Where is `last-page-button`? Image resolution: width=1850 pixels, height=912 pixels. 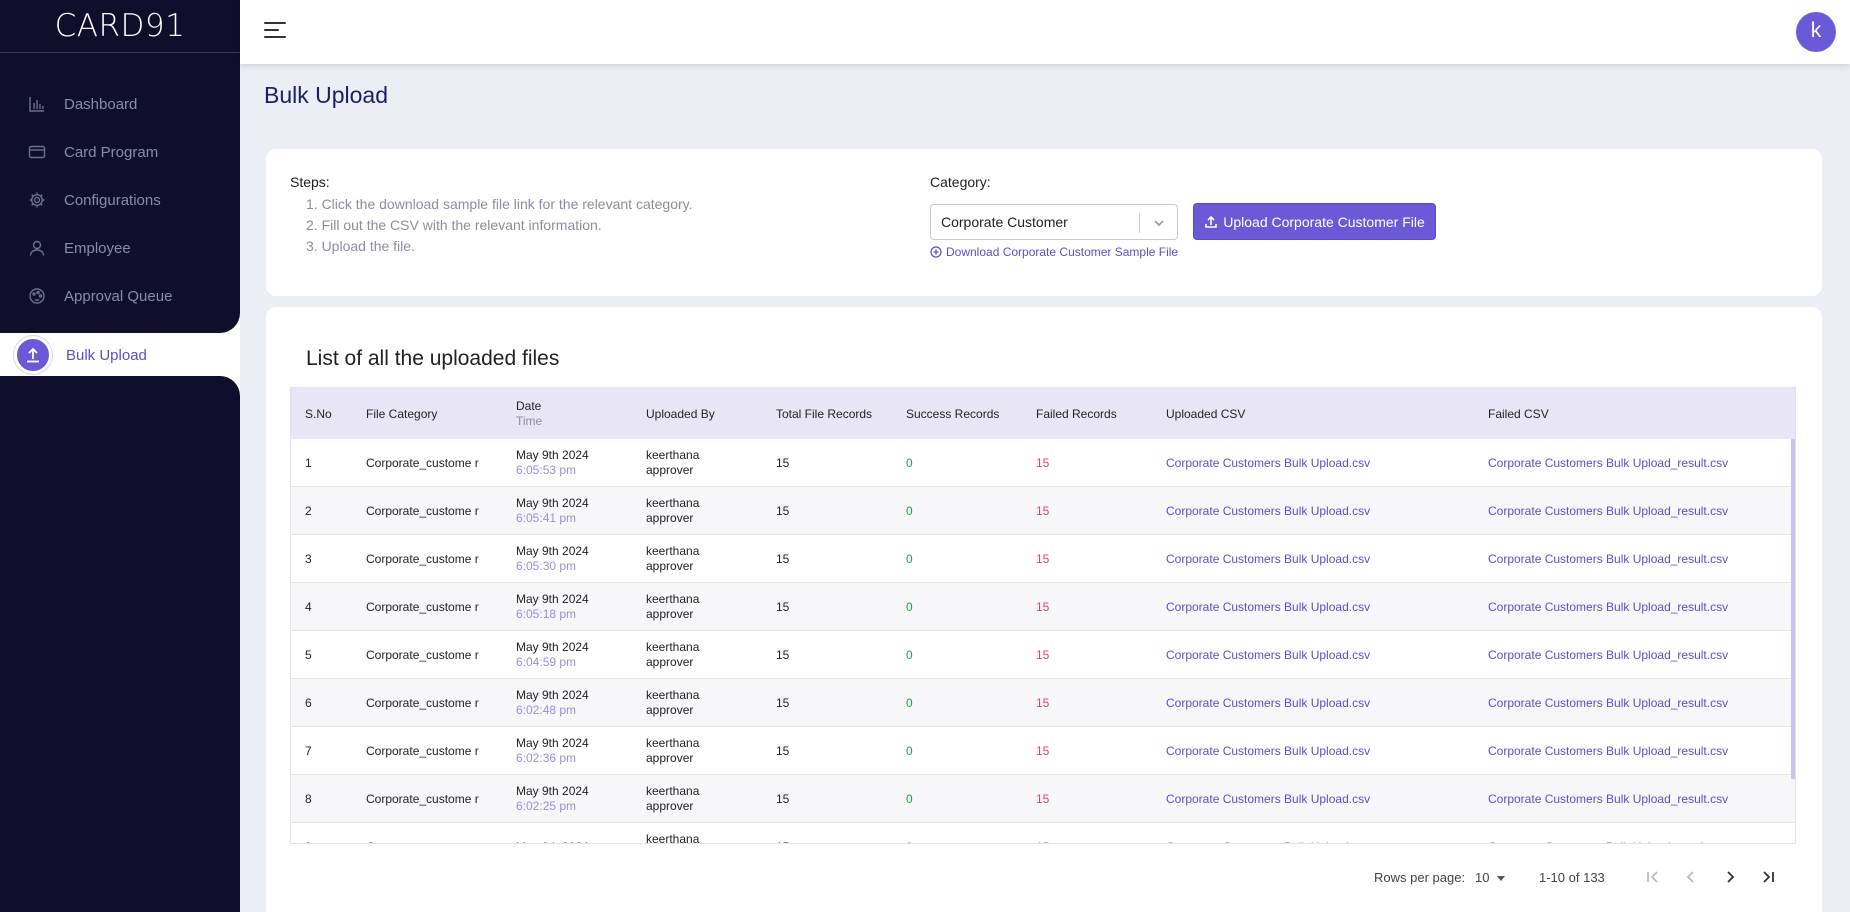
last-page-button is located at coordinates (1768, 877).